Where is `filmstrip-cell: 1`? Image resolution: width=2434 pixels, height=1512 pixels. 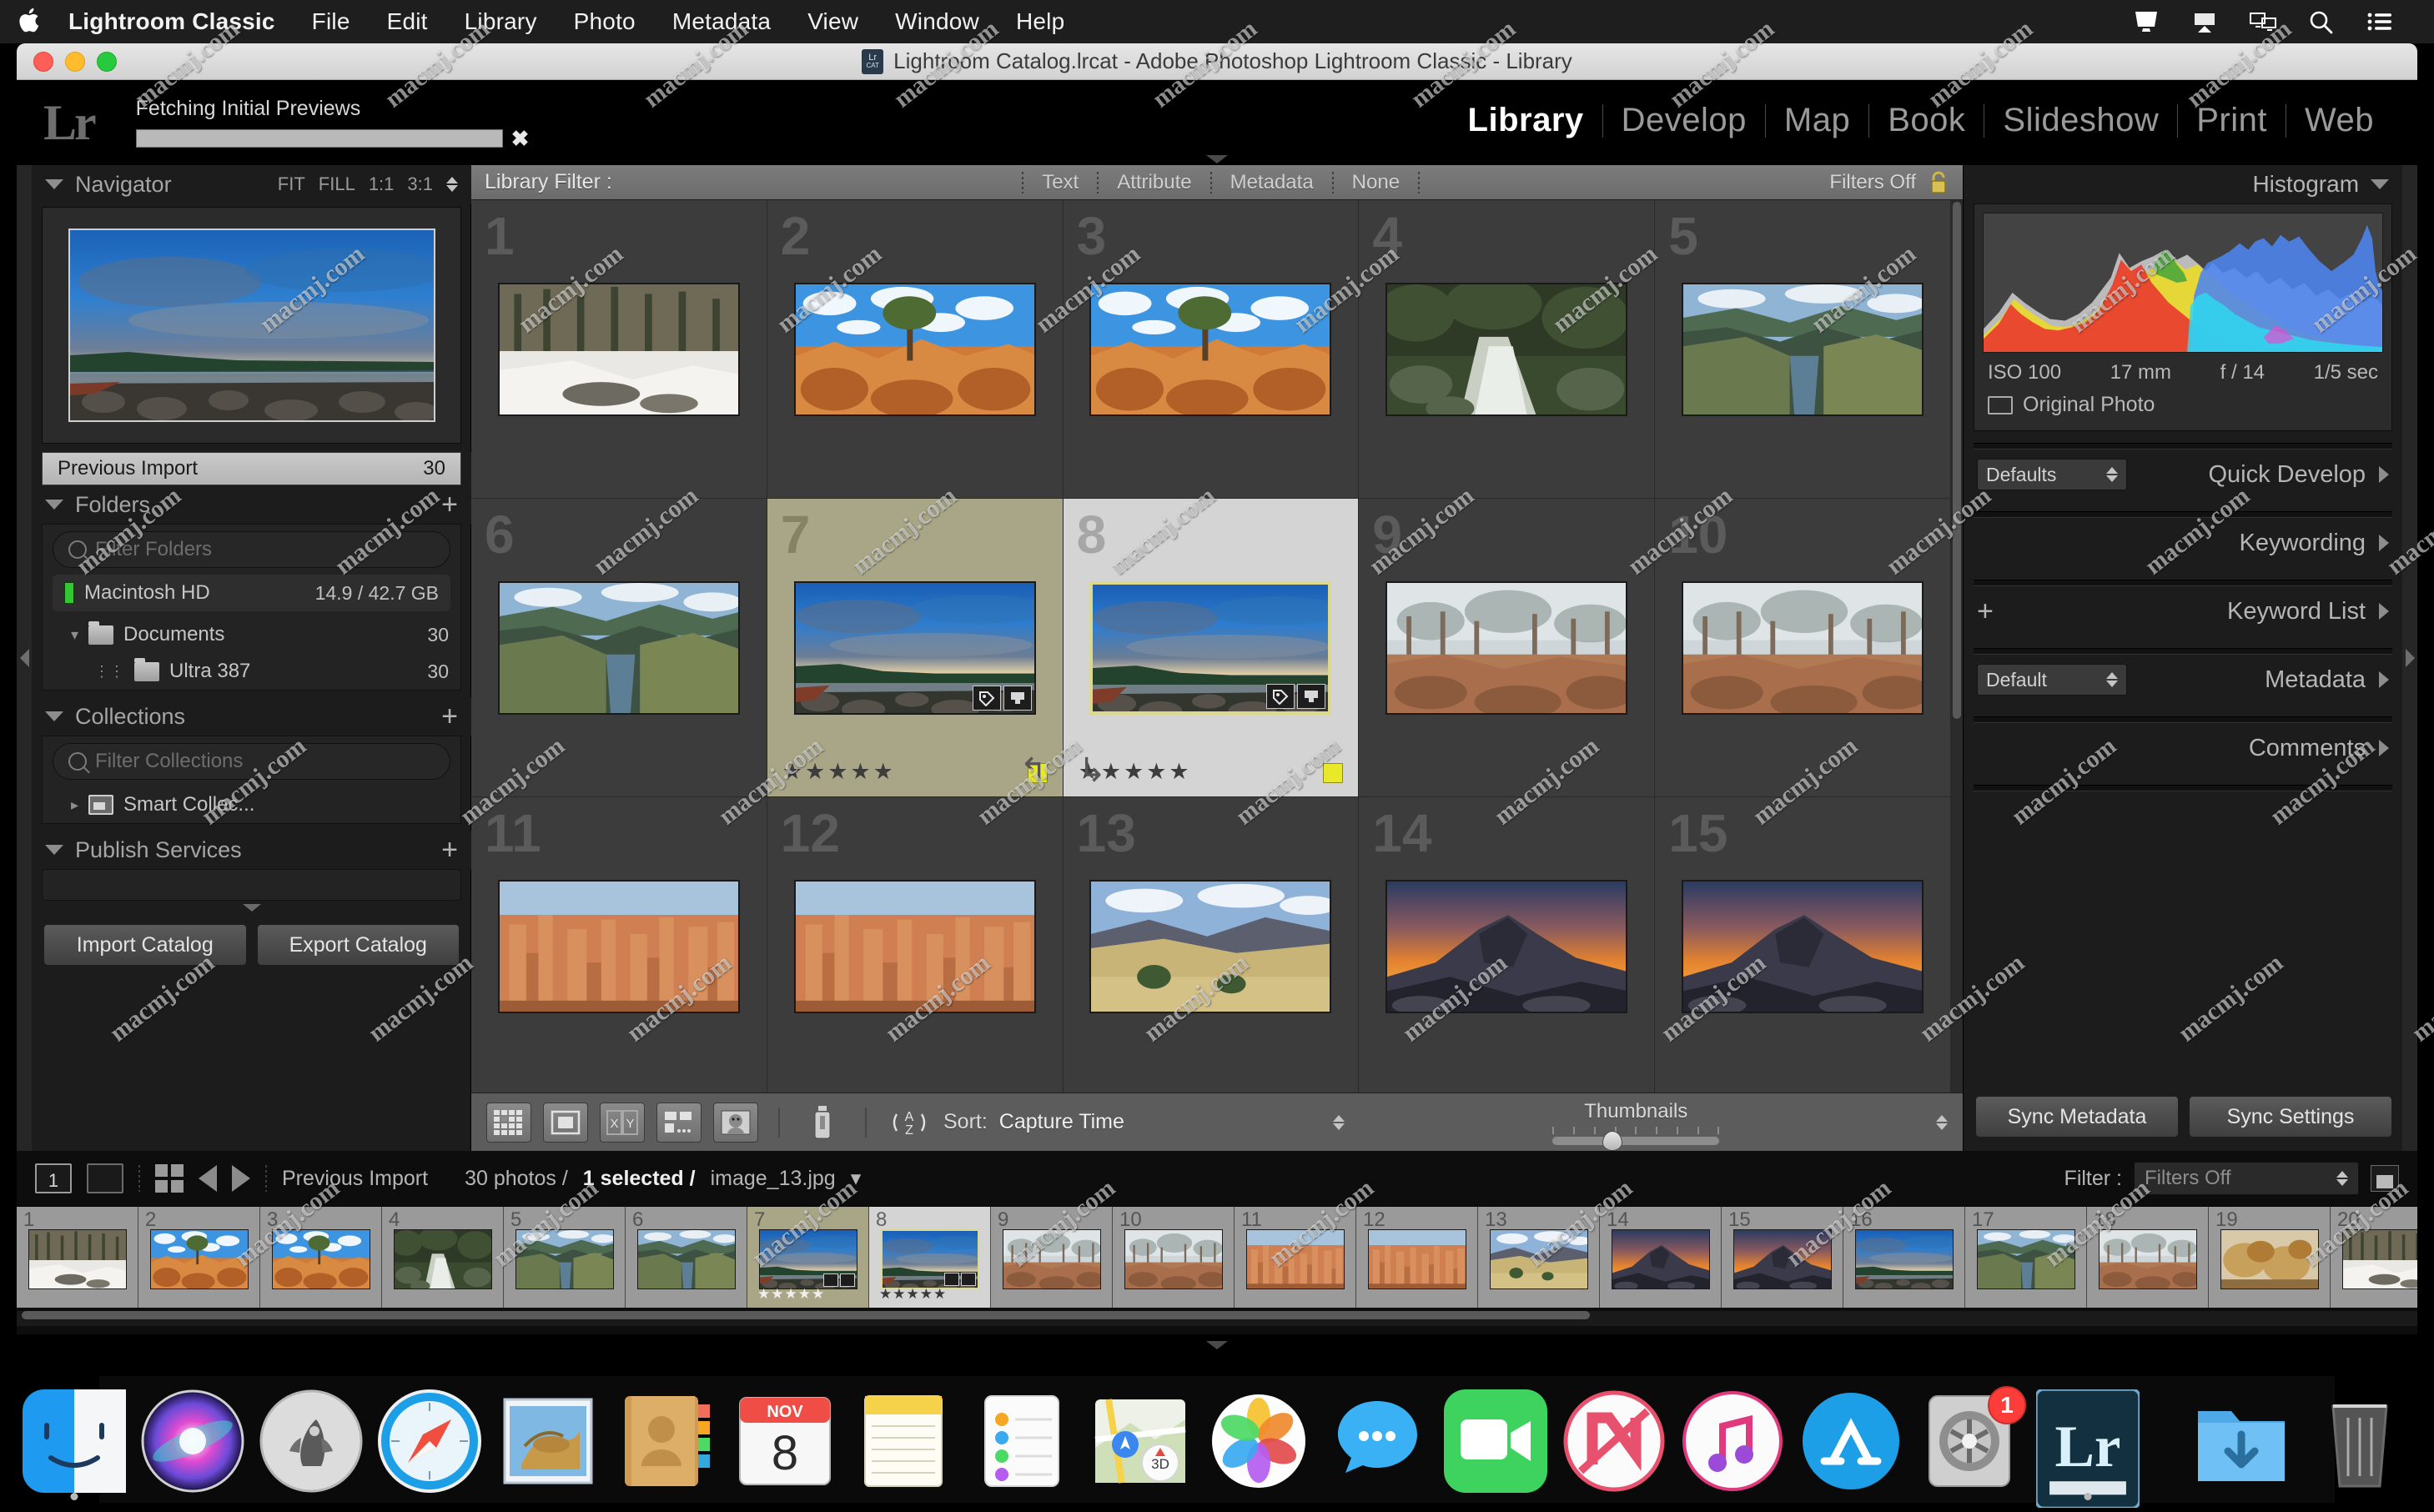 filmstrip-cell: 1 is located at coordinates (77, 1257).